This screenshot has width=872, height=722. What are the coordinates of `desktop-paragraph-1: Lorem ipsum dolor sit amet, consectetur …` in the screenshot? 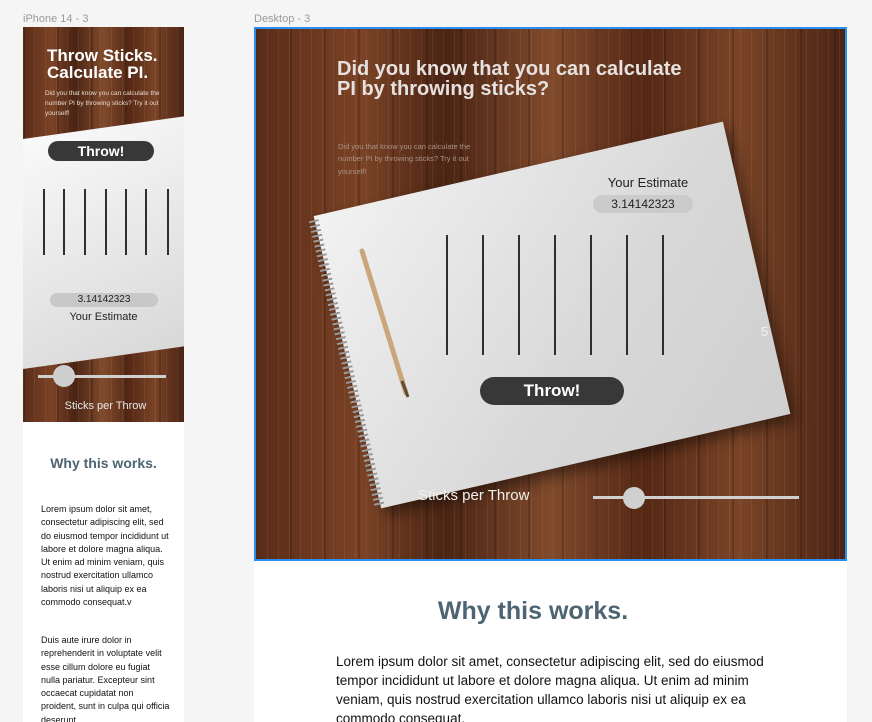 It's located at (550, 688).